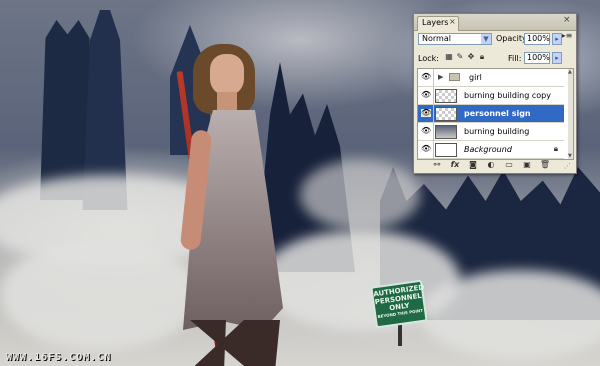 The height and width of the screenshot is (366, 600). Describe the element at coordinates (59, 357) in the screenshot. I see `watermark: WWW.16FS.COM.CN` at that location.